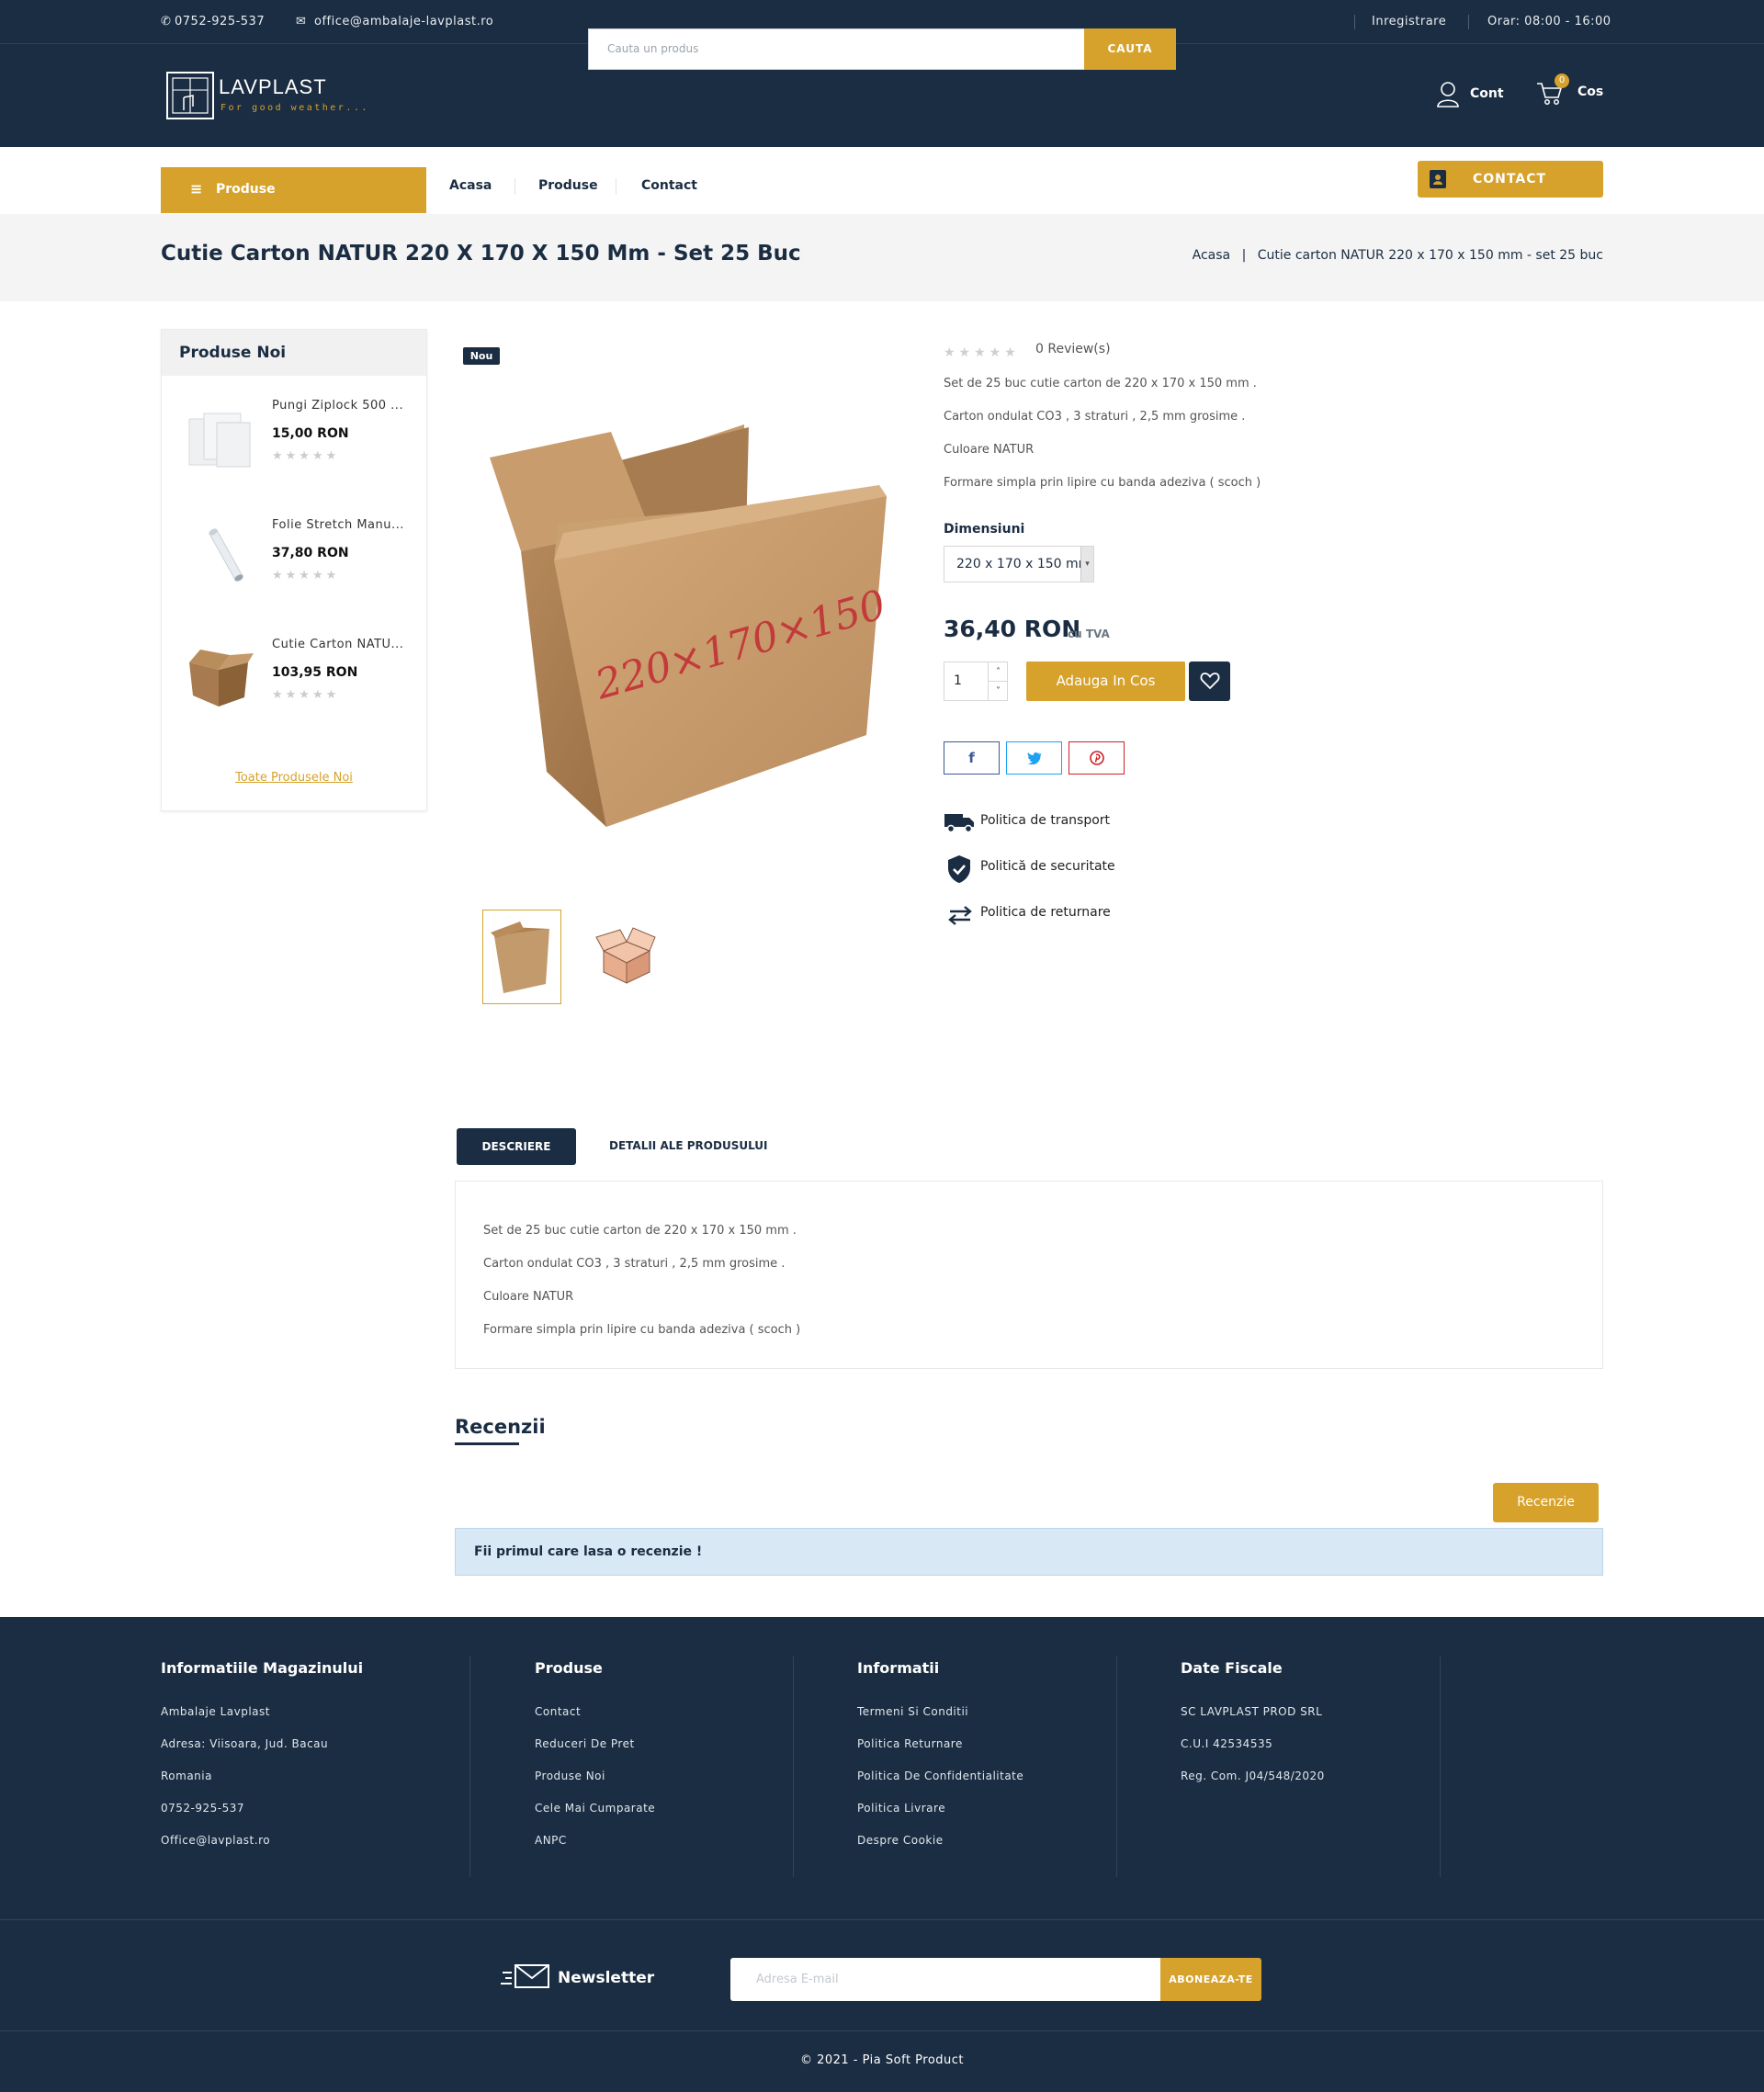 This screenshot has height=2092, width=1764. Describe the element at coordinates (945, 1980) in the screenshot. I see `newsletter-email-input: Adresa E-mail` at that location.